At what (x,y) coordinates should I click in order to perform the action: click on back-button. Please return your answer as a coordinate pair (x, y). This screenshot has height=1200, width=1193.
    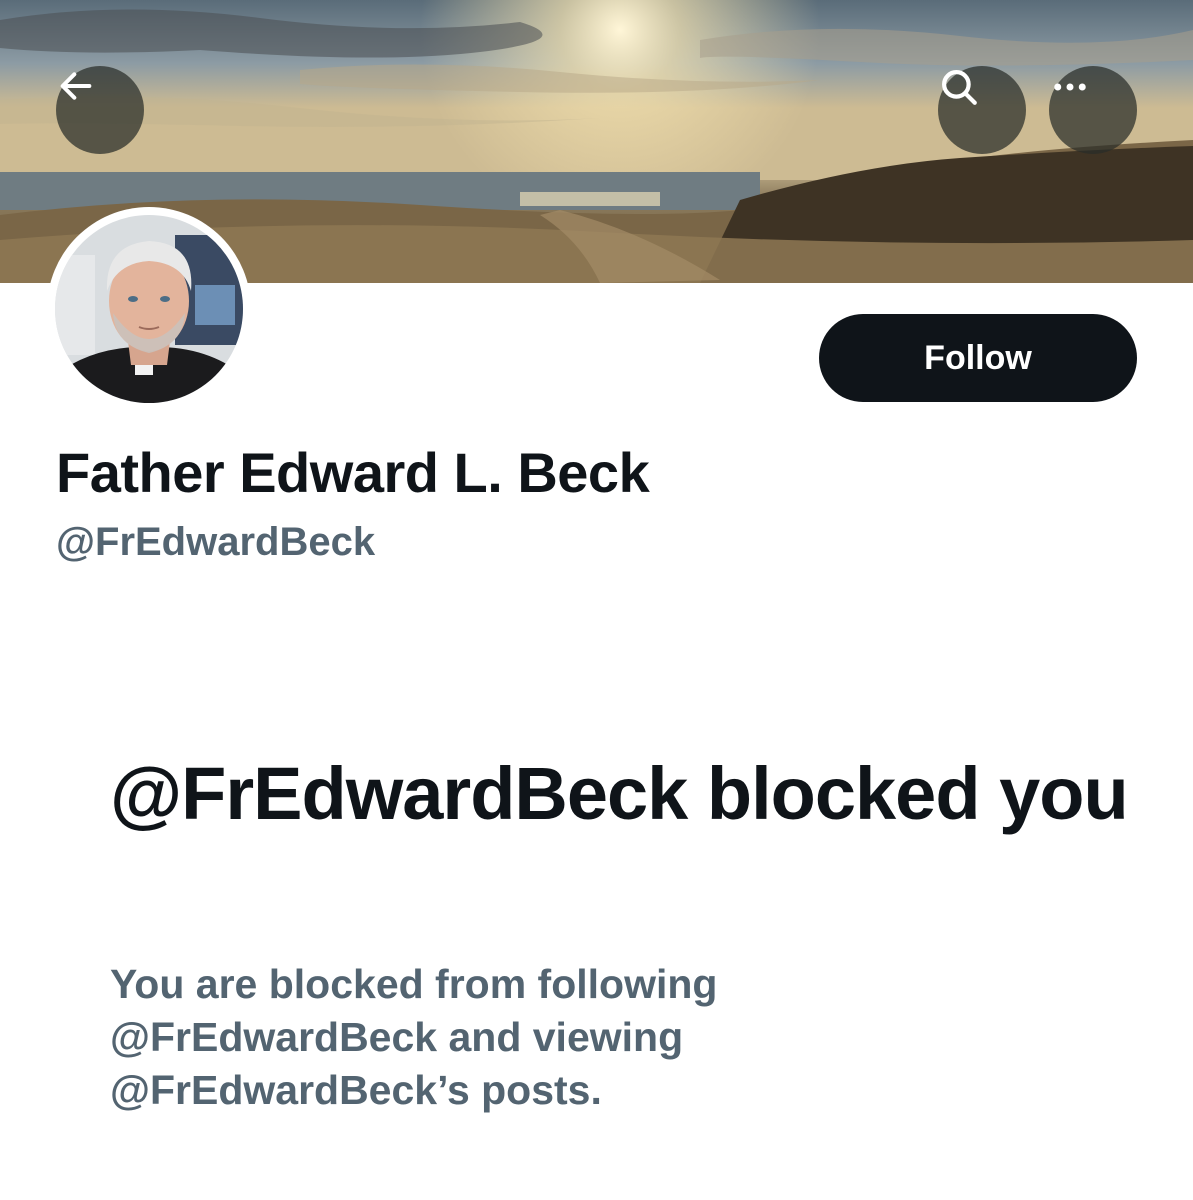
    Looking at the image, I should click on (100, 110).